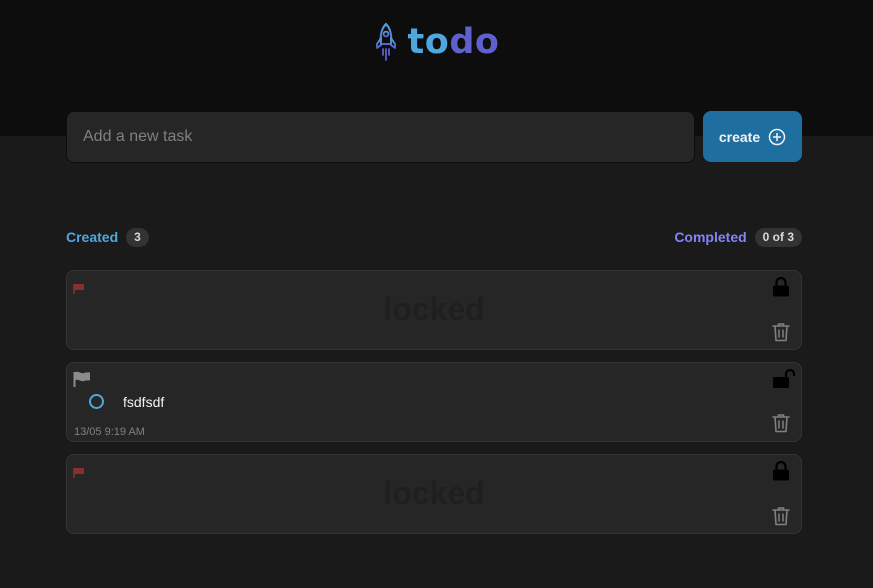  Describe the element at coordinates (385, 41) in the screenshot. I see `rocket-icon` at that location.